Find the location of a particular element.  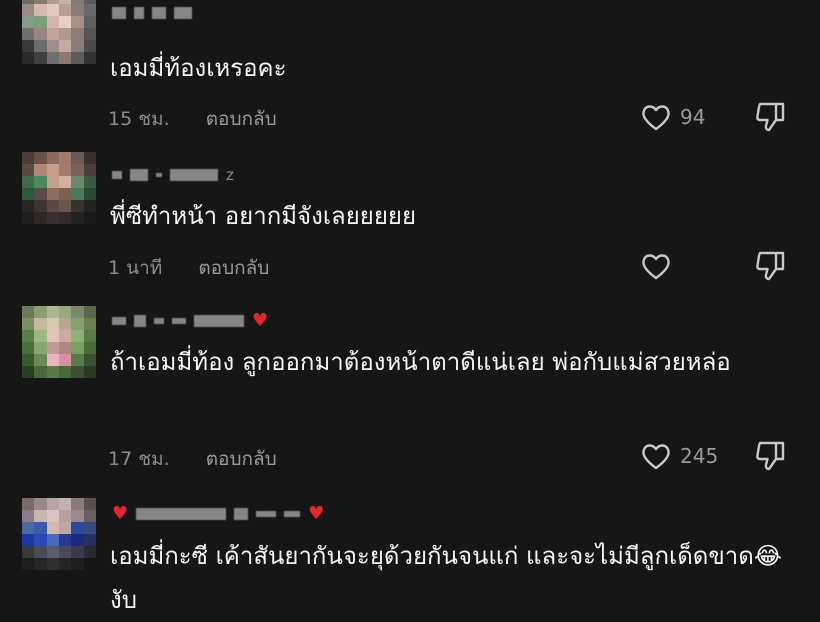

like-button is located at coordinates (660, 266).